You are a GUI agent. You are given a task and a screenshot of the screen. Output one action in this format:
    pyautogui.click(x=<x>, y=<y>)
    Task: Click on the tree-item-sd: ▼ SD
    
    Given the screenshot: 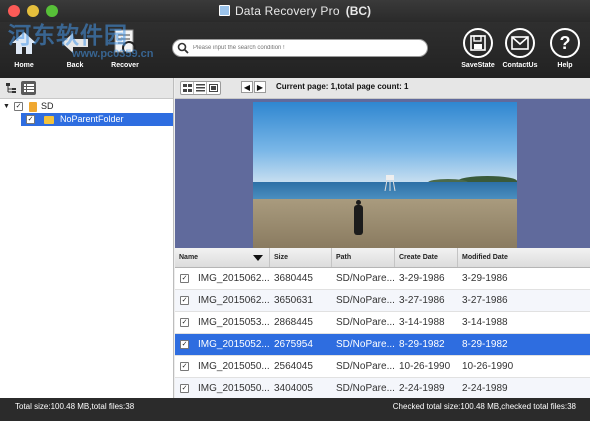 What is the action you would take?
    pyautogui.click(x=86, y=106)
    